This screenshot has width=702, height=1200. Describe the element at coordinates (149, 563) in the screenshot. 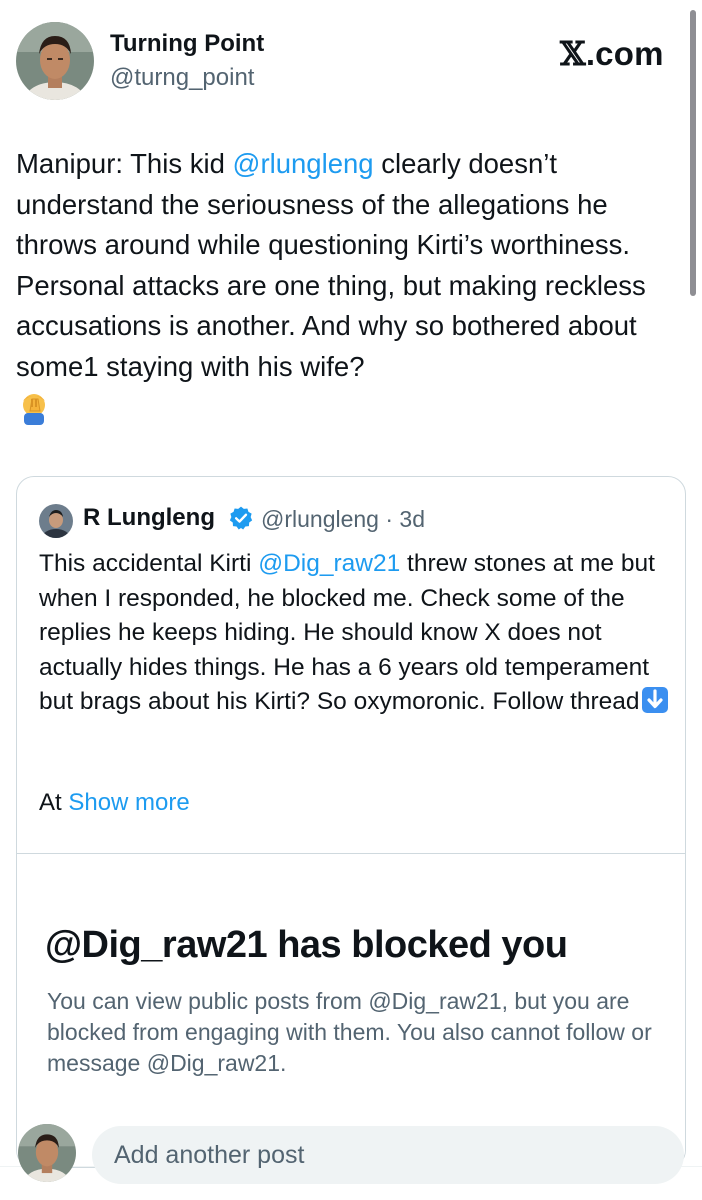

I see `quoted-text-part: This accidental Kirti` at that location.